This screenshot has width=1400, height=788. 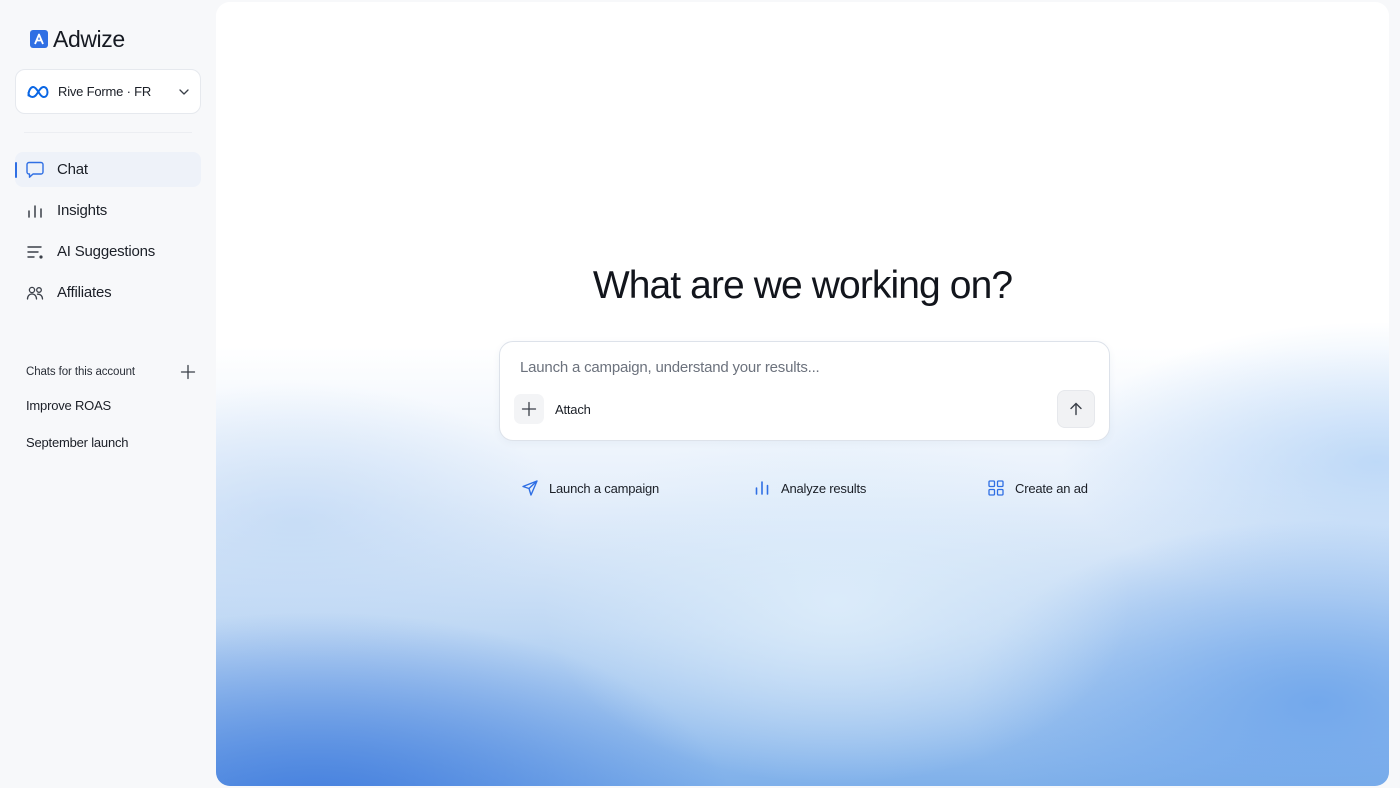 I want to click on sidebar-divider, so click(x=108, y=132).